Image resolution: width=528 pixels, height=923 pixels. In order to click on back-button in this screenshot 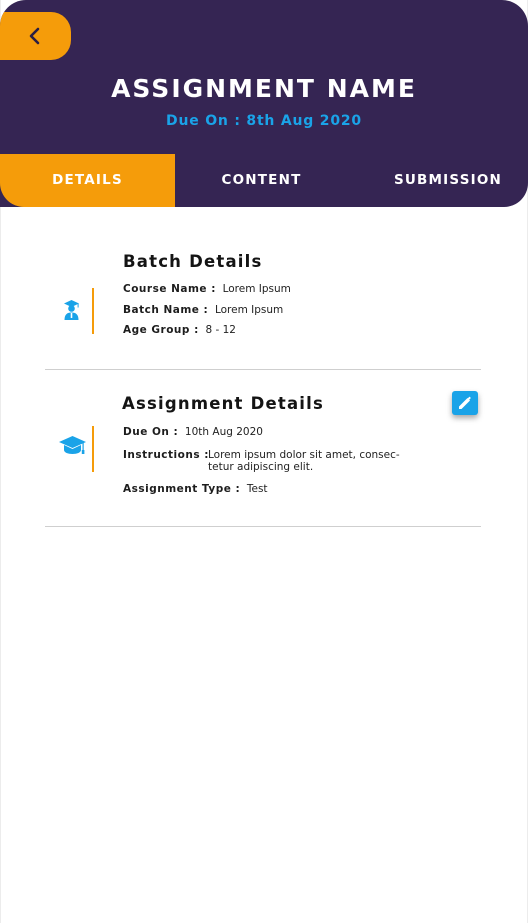, I will do `click(35, 36)`.